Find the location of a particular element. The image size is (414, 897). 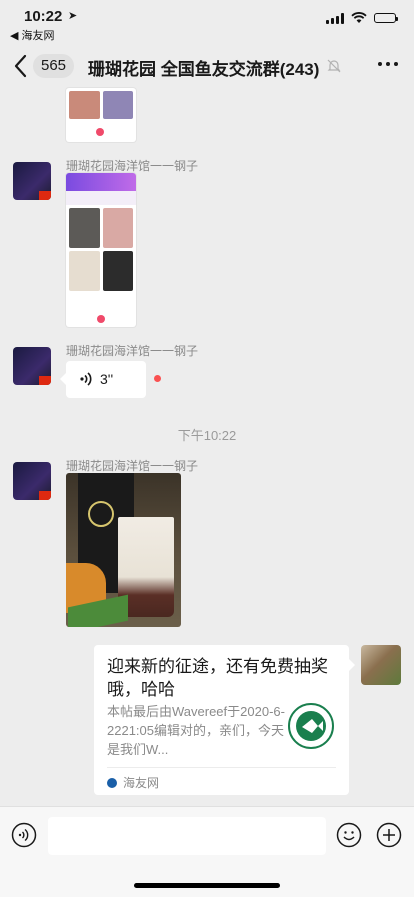

emoji-icon is located at coordinates (349, 835).